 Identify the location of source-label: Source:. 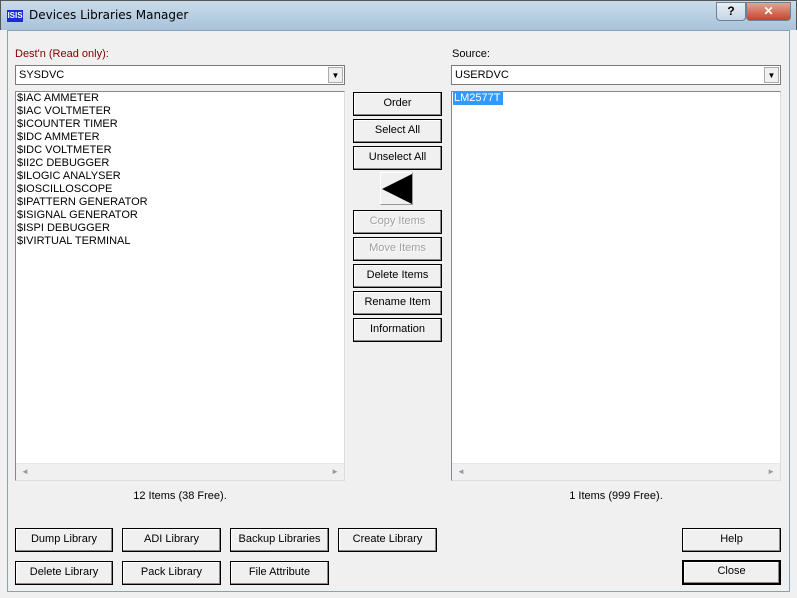
(471, 54).